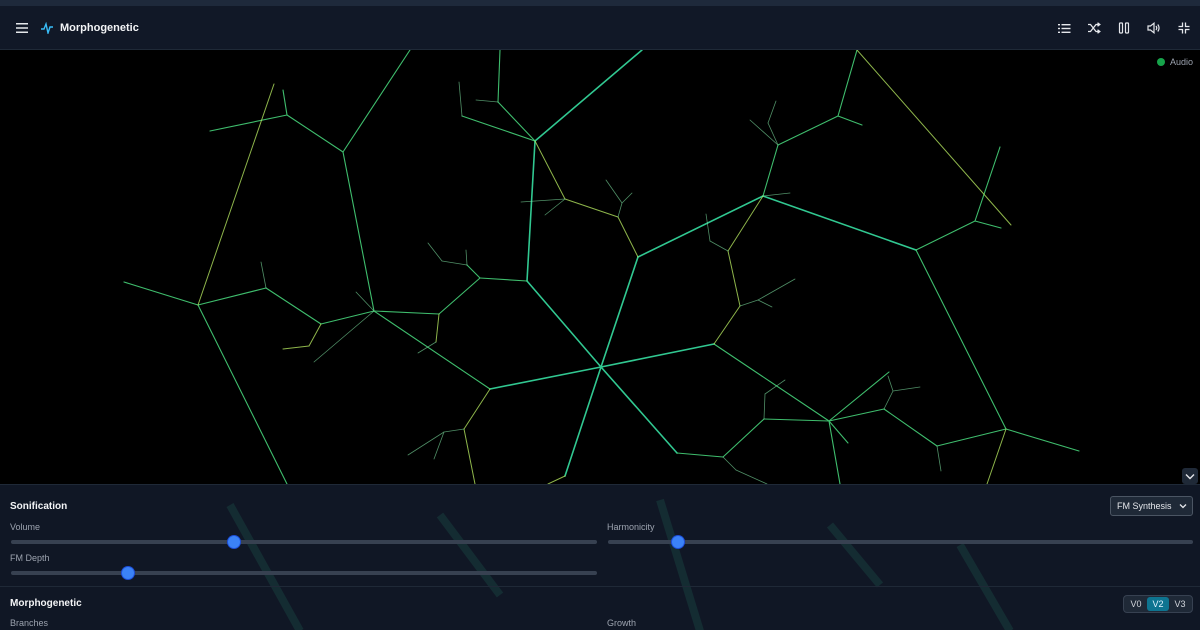 Image resolution: width=1200 pixels, height=630 pixels. Describe the element at coordinates (631, 527) in the screenshot. I see `harmonicity-label: Harmonicity` at that location.